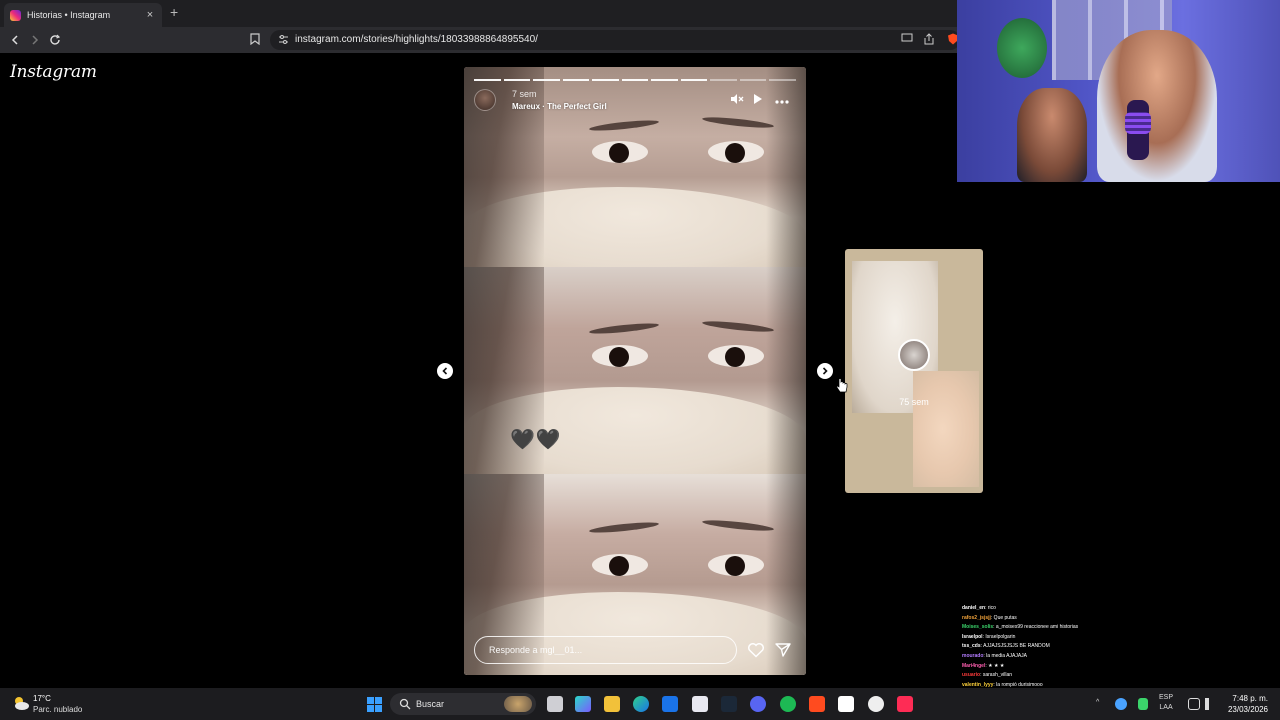  I want to click on forward-icon, so click(35, 40).